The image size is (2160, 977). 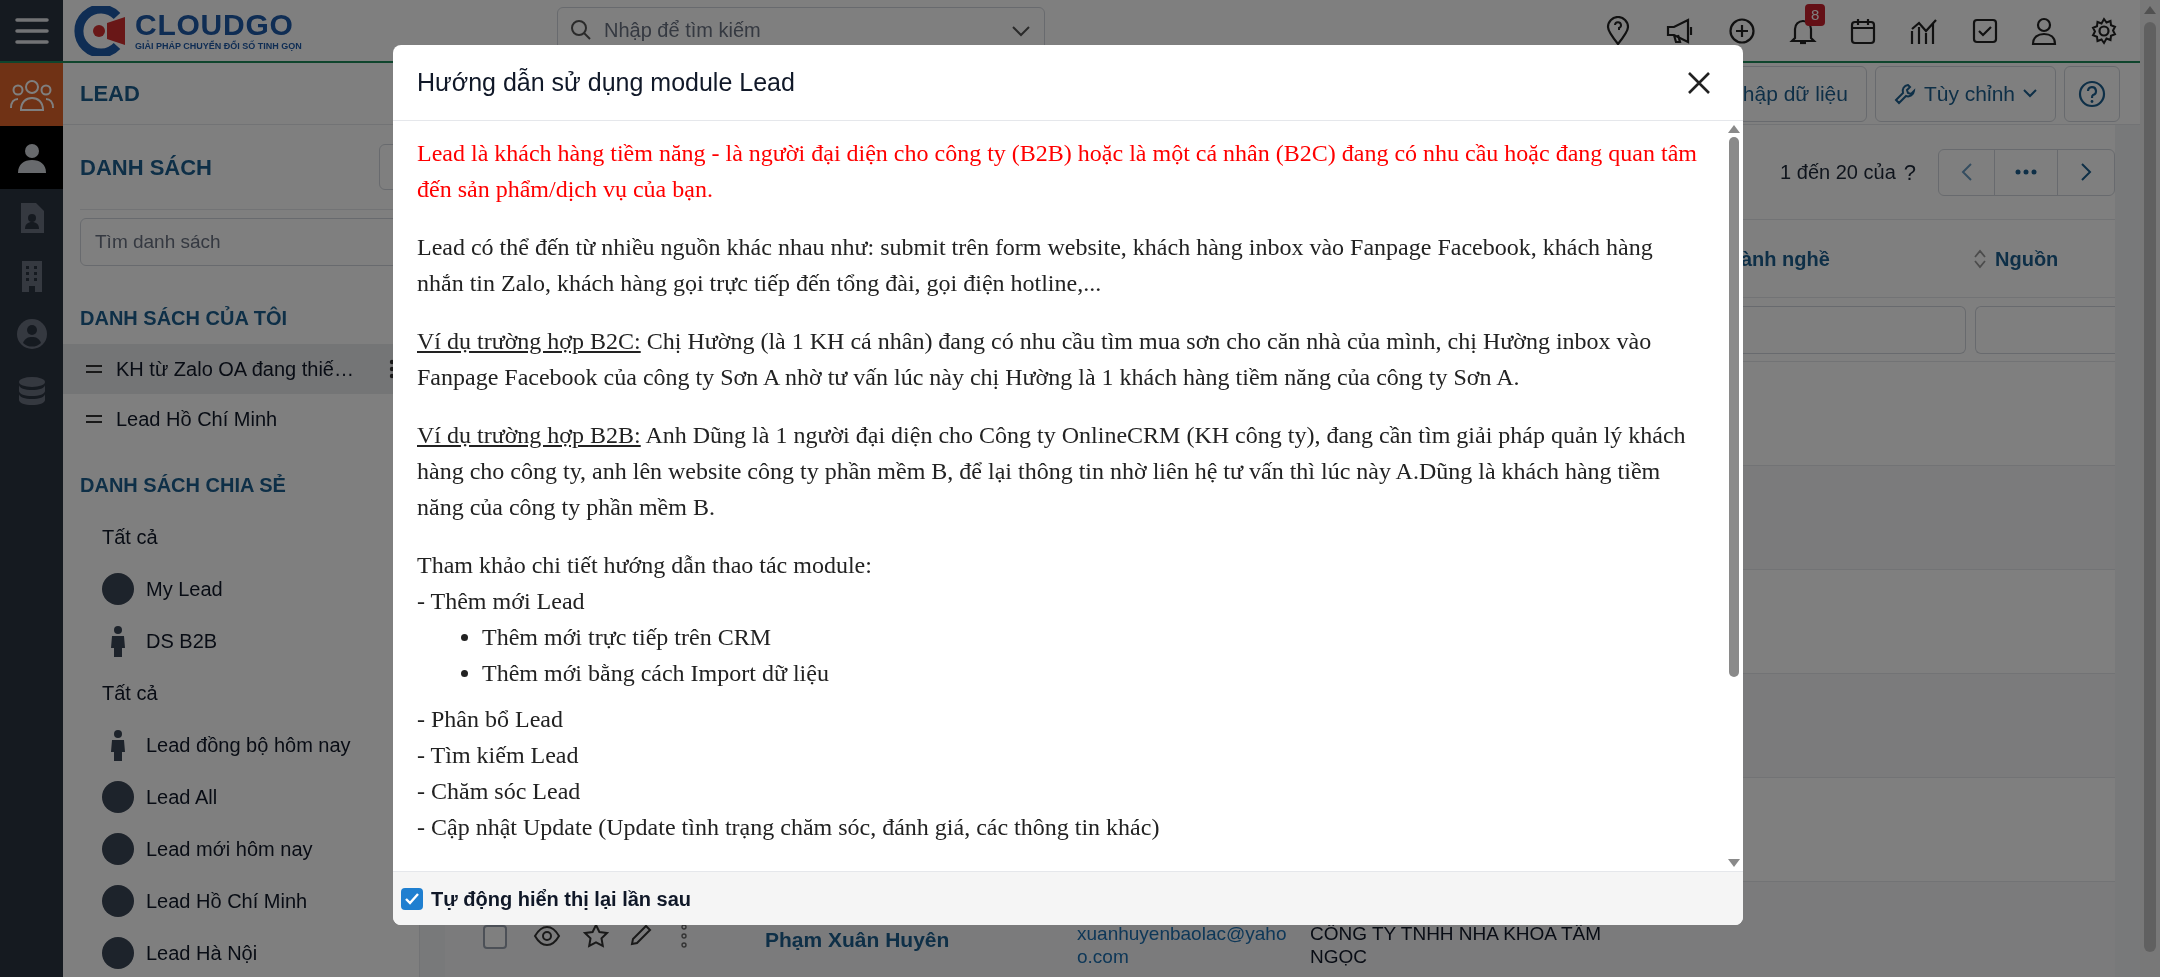 I want to click on dialog-title: Hướng dẫn sử dụng module Lead, so click(x=606, y=82).